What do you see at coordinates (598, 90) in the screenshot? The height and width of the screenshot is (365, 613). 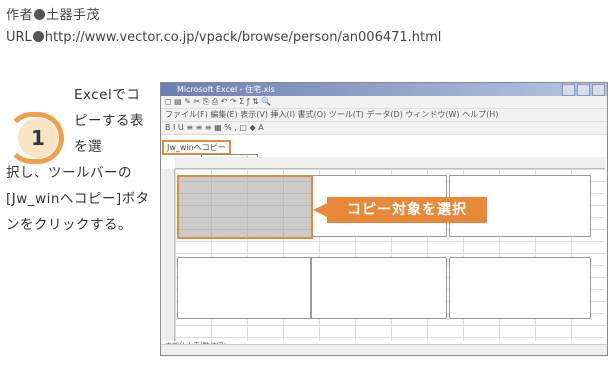 I see `close-icon` at bounding box center [598, 90].